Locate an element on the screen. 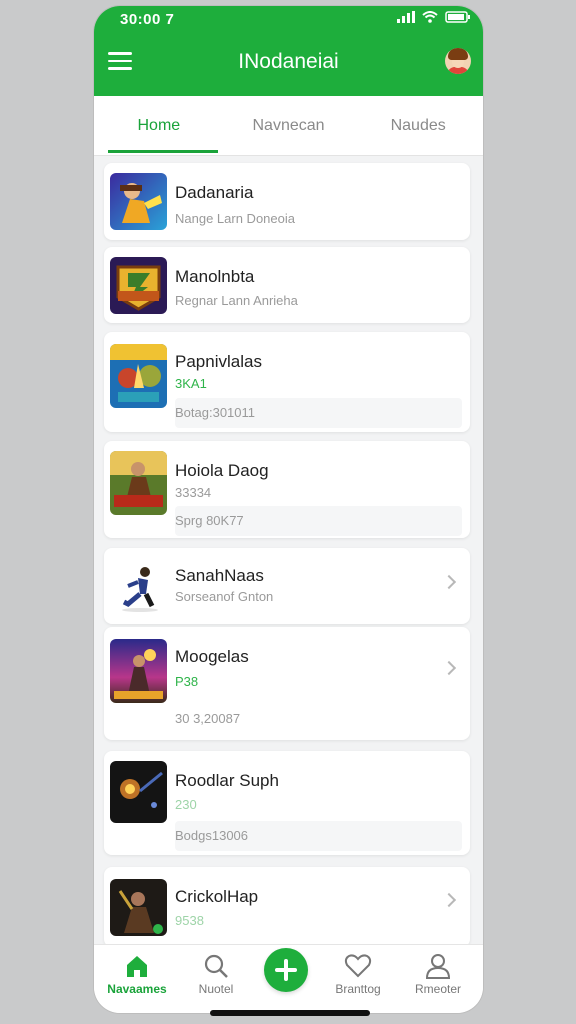  item-subtitle: 230 is located at coordinates (186, 804).